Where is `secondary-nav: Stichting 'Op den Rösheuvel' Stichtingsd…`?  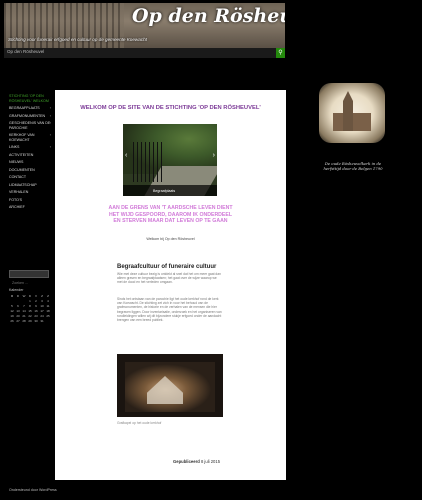 secondary-nav: Stichting 'Op den Rösheuvel' Stichtingsd… is located at coordinates (144, 73).